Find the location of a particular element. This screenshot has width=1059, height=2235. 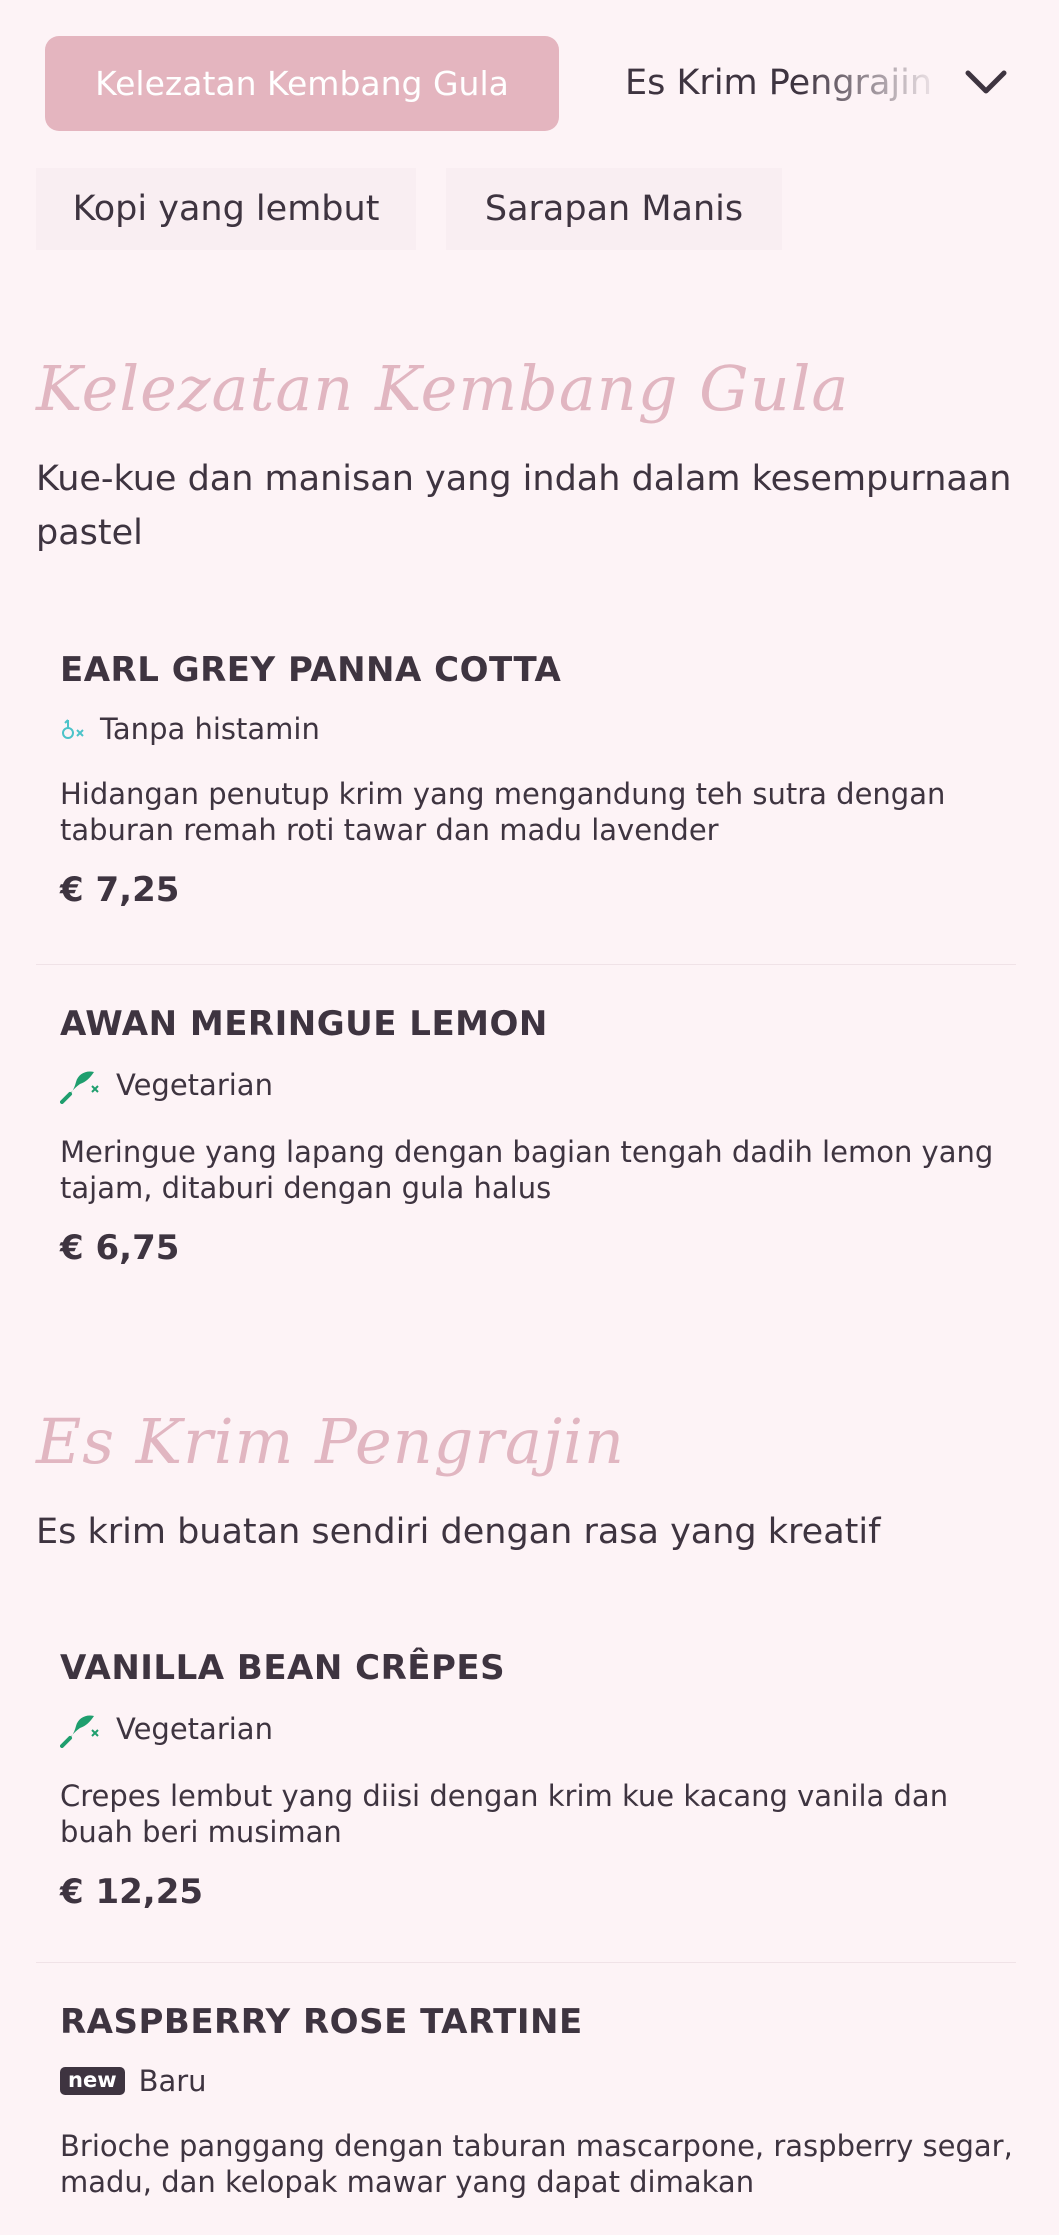

tag-label: Baru is located at coordinates (172, 2081).